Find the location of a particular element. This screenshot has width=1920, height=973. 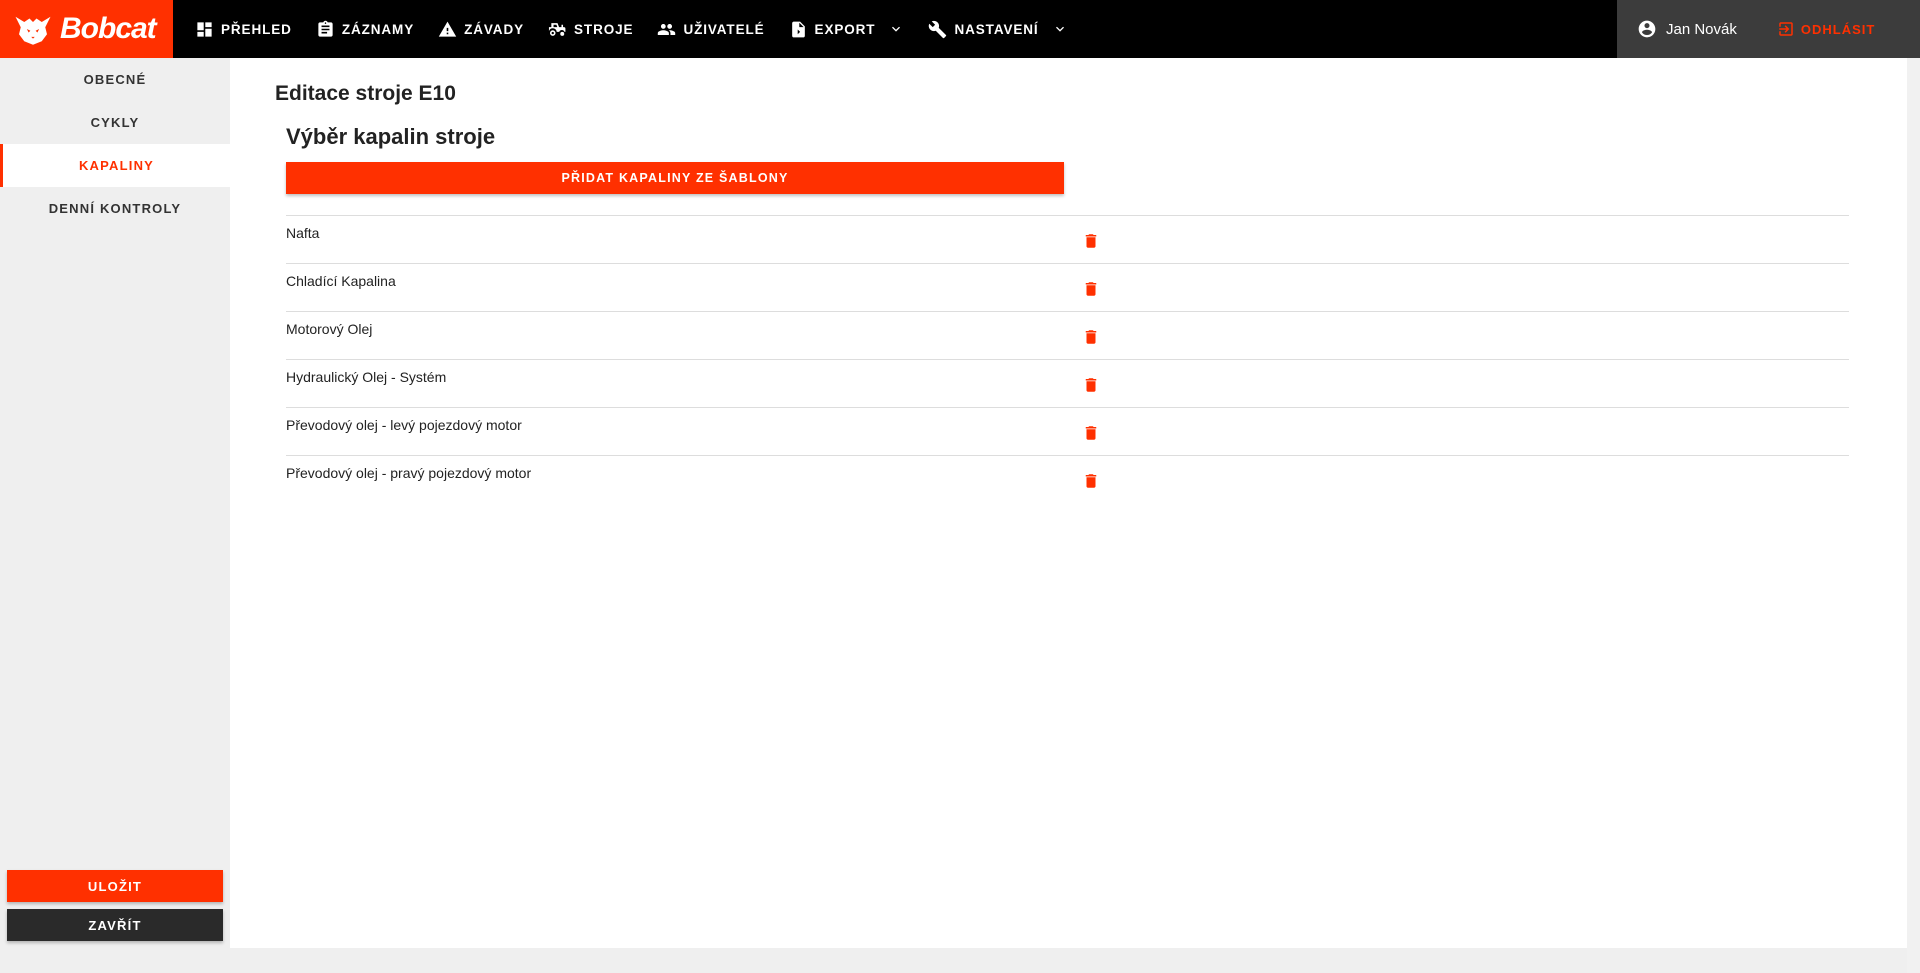

sidebar-item-obecne: OBECNÉ is located at coordinates (115, 79).